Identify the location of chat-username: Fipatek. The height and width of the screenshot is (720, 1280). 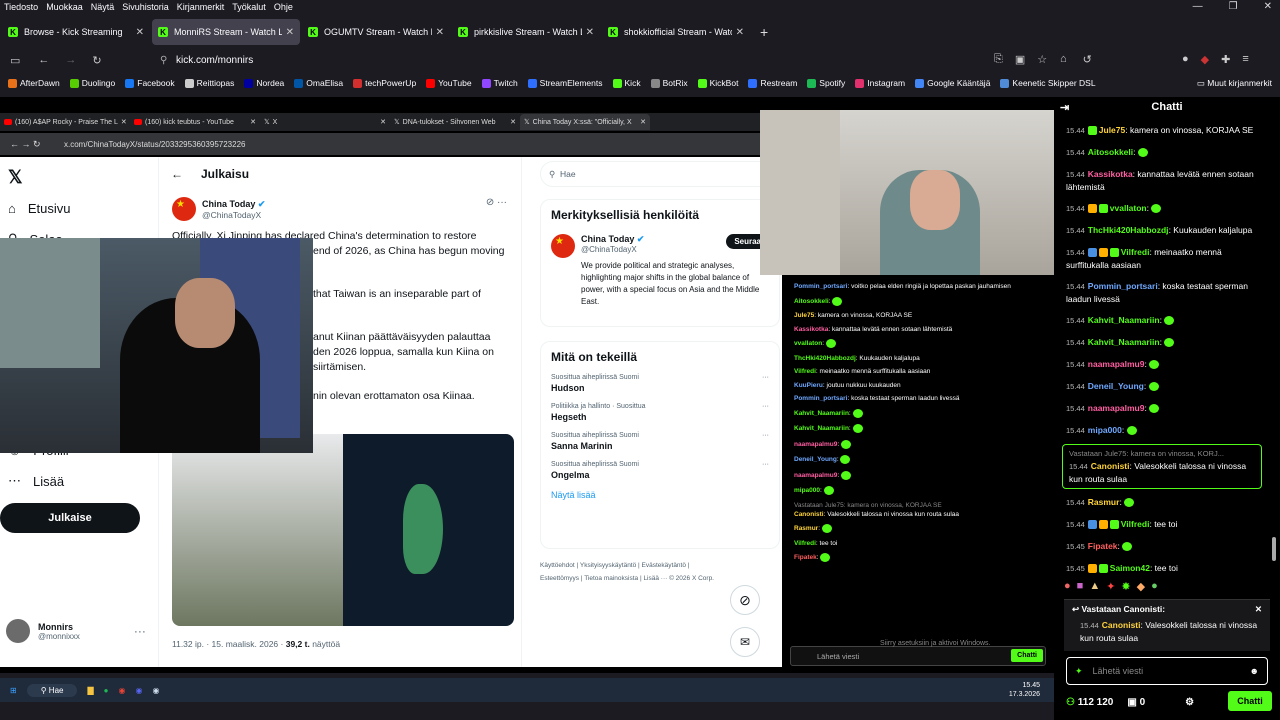
(1103, 546).